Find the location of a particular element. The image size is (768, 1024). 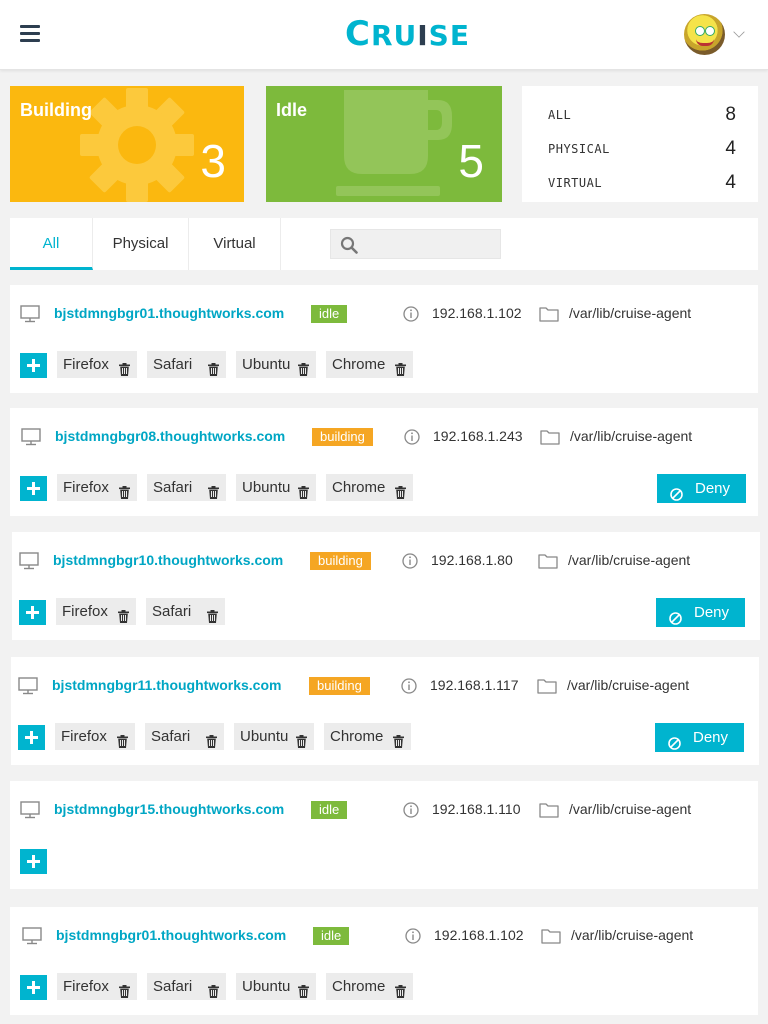

idle-summary-card: Idle 5 is located at coordinates (384, 144).